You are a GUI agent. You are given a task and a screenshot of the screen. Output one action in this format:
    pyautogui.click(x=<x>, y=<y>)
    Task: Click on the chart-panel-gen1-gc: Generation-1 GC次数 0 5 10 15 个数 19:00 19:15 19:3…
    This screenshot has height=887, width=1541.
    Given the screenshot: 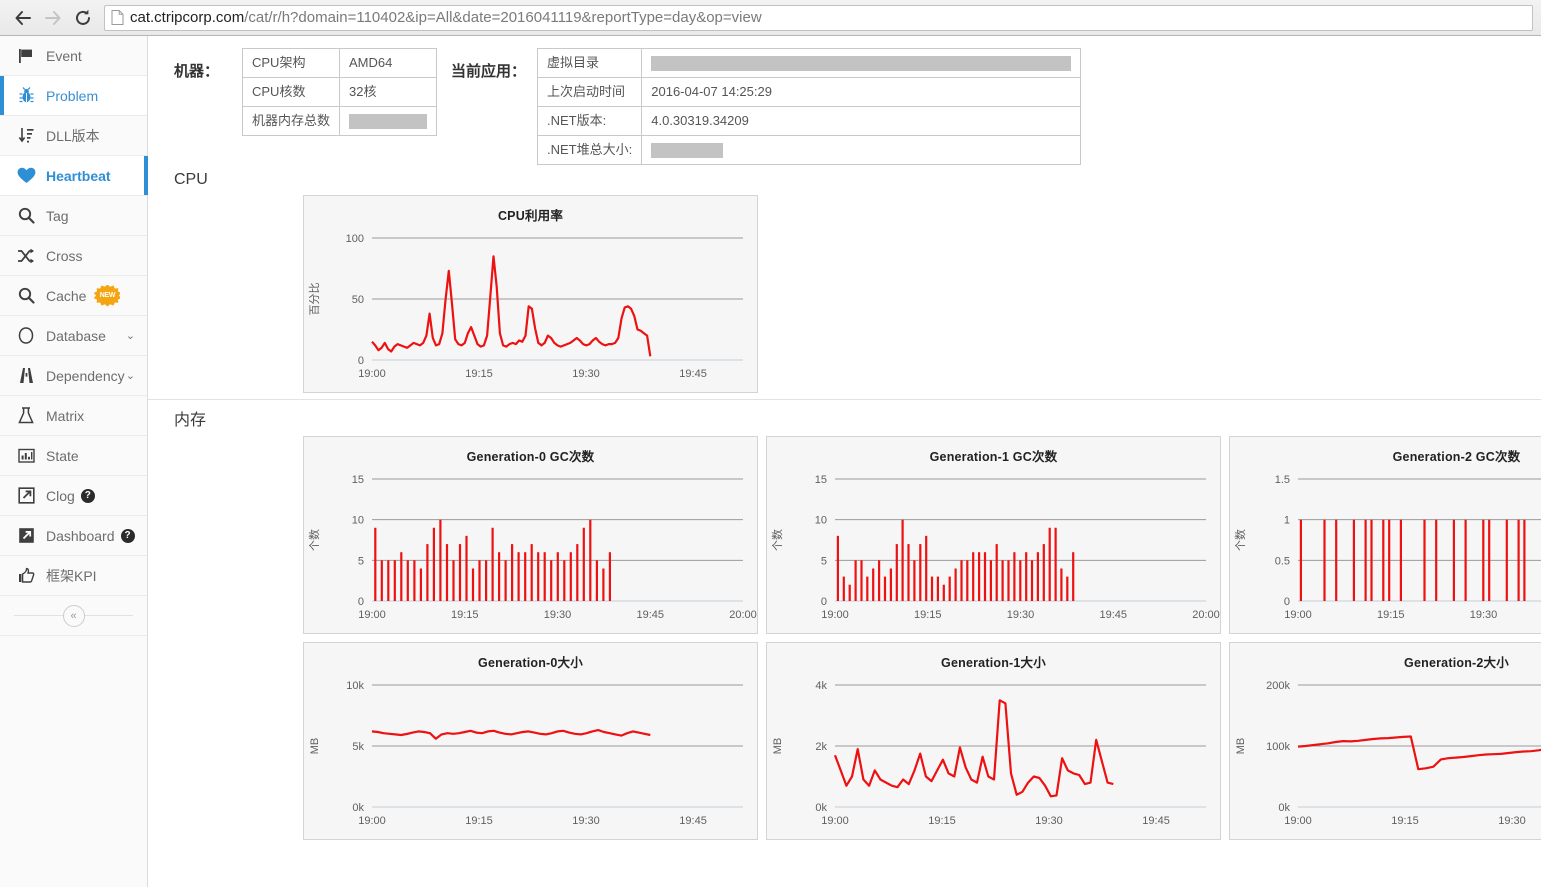 What is the action you would take?
    pyautogui.click(x=993, y=535)
    